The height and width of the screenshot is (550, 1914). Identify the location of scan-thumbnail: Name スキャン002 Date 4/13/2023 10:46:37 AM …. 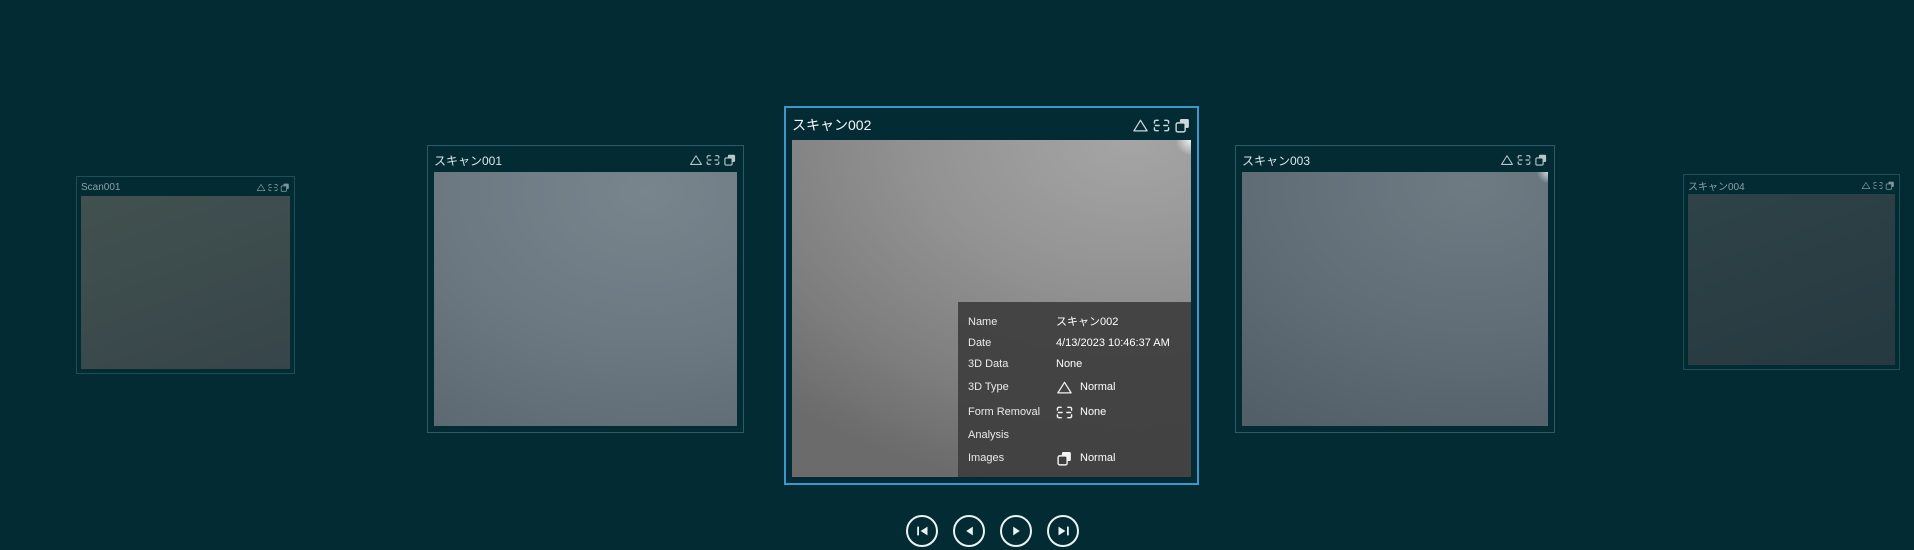
(991, 308).